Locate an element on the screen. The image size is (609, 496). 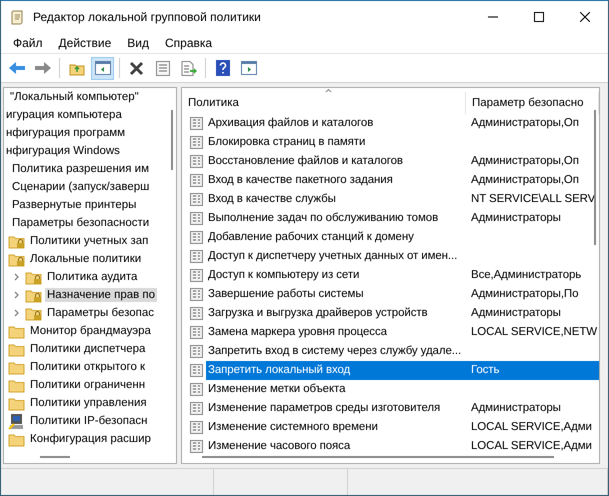
help-icon is located at coordinates (223, 68).